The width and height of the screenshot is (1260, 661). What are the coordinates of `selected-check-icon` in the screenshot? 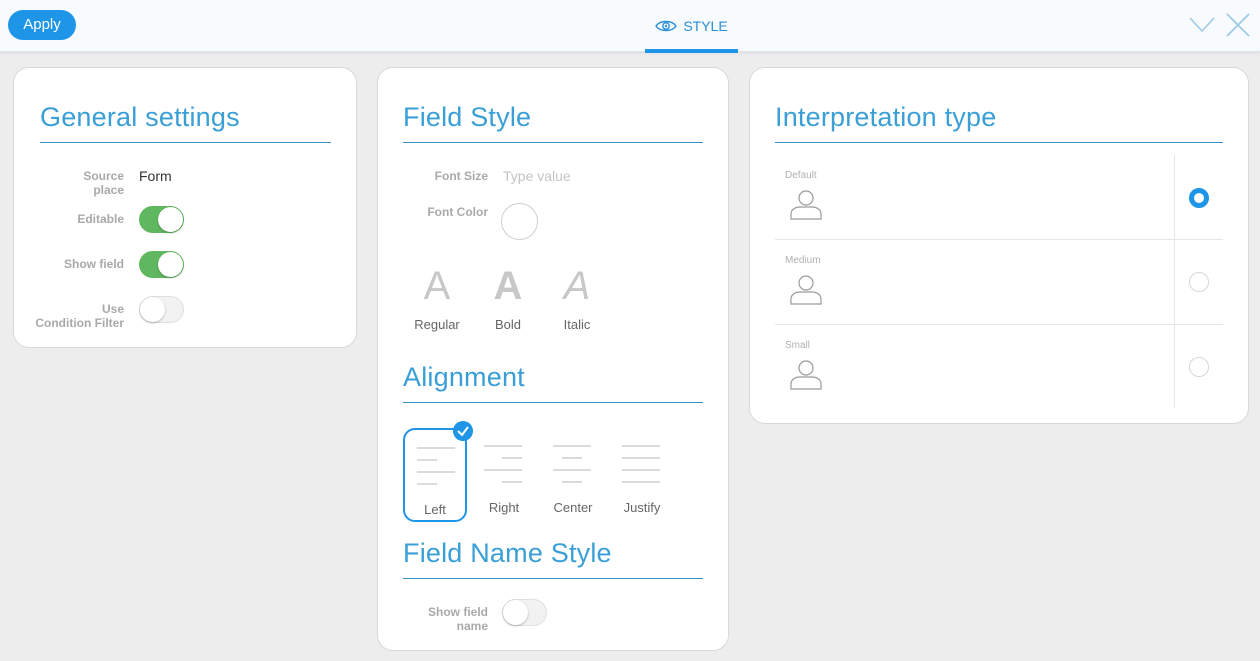 It's located at (463, 431).